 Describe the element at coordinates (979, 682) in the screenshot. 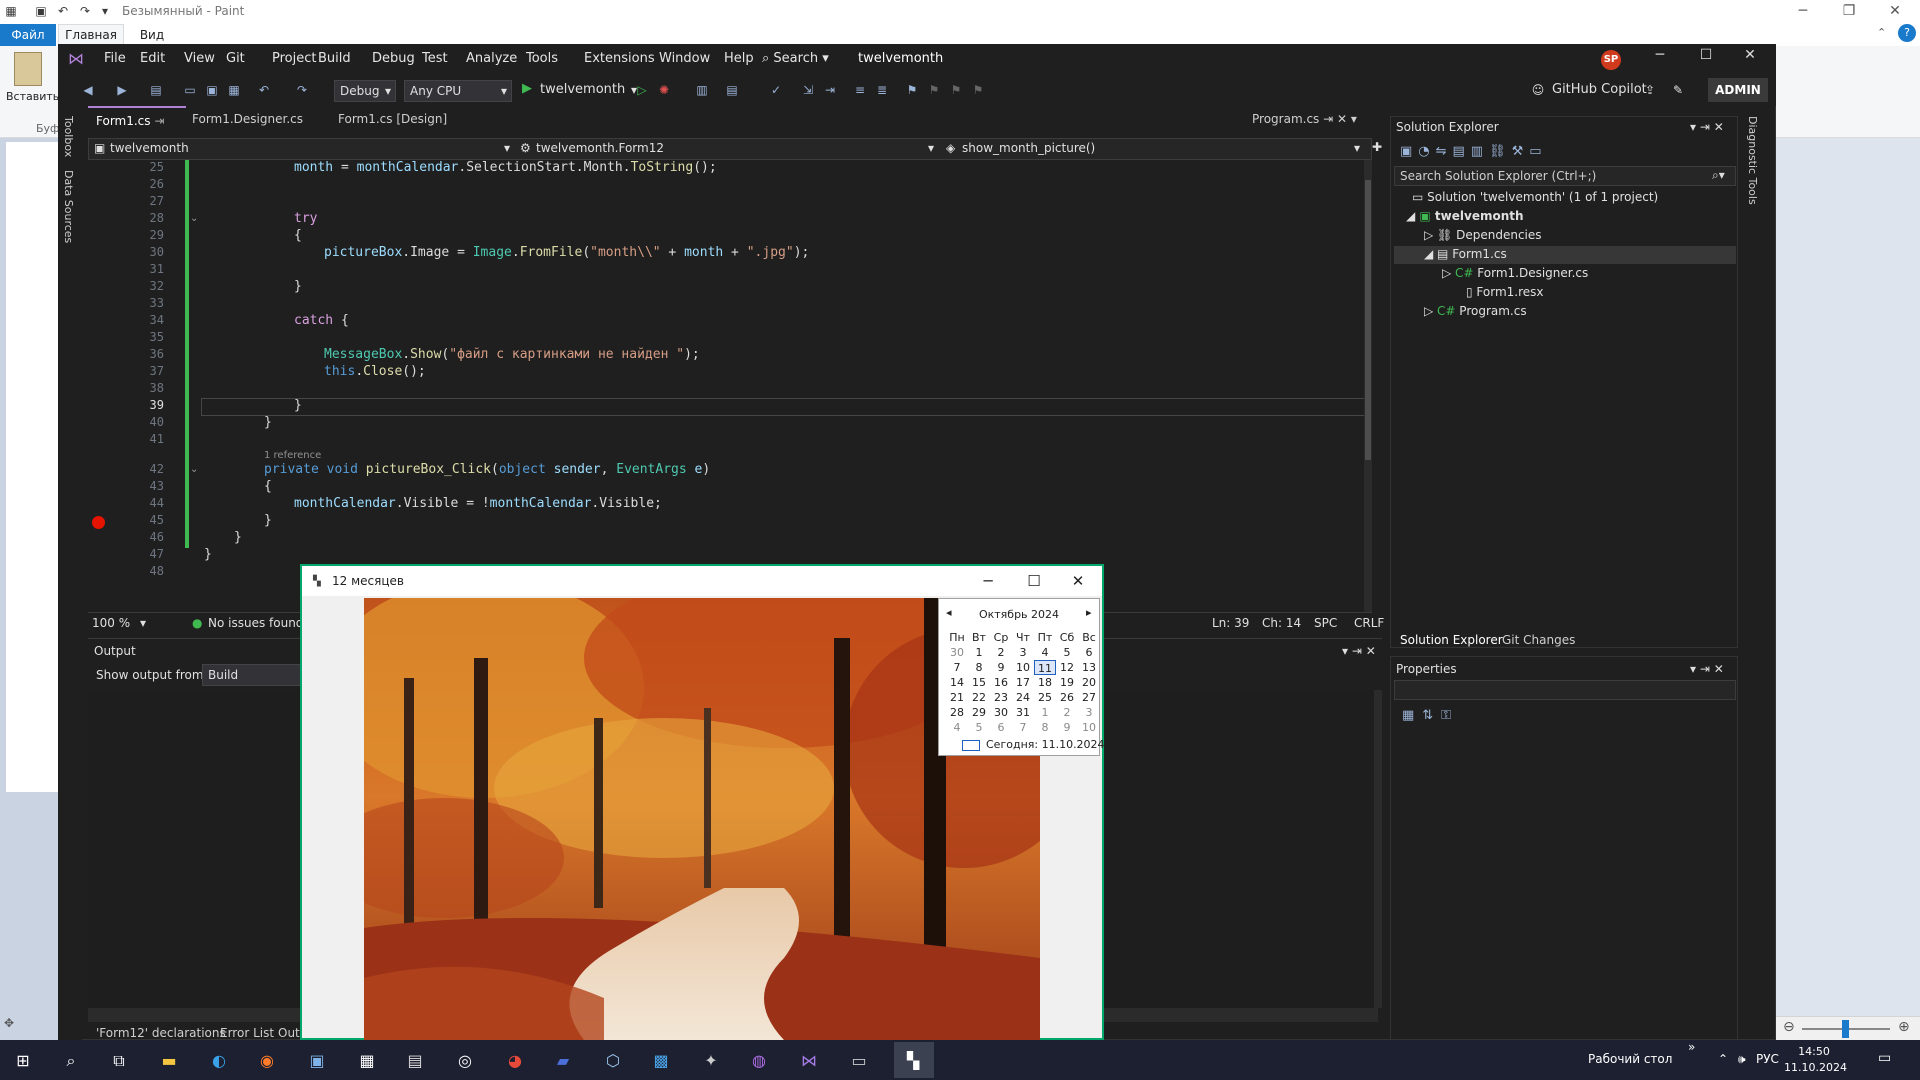

I see `calendar-day: 15` at that location.